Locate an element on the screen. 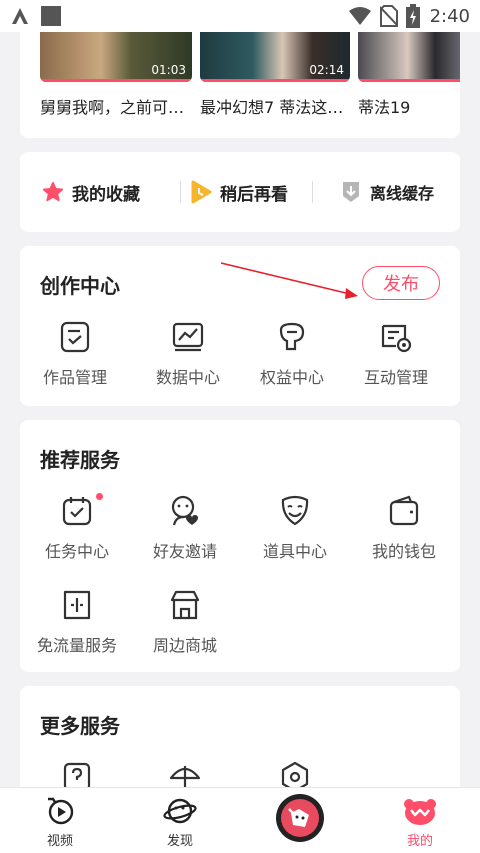 This screenshot has width=480, height=853. tab-discover-label: 发现 is located at coordinates (179, 841).